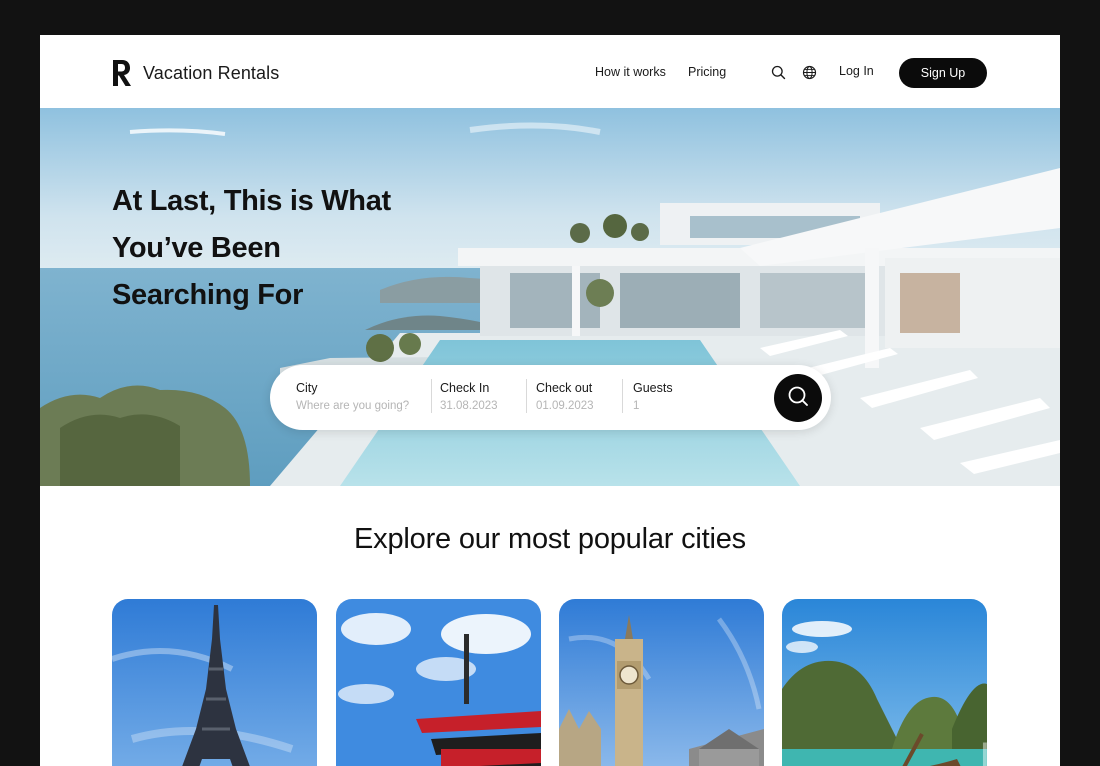 The image size is (1100, 766). I want to click on guests-label: Guests, so click(653, 388).